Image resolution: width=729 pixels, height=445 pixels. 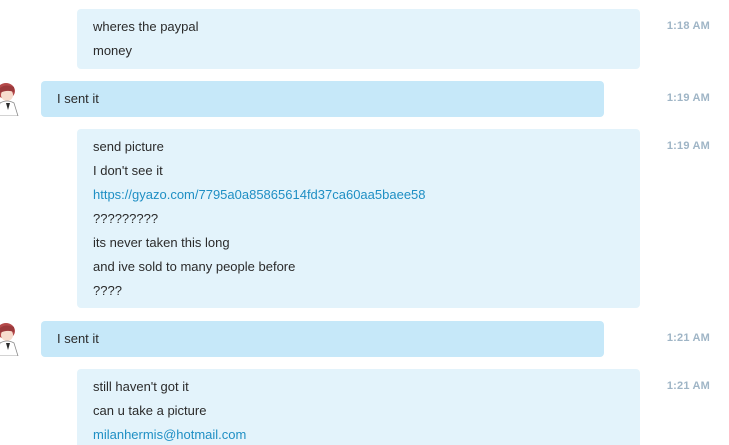 I want to click on message-text: ?????????, so click(x=126, y=218).